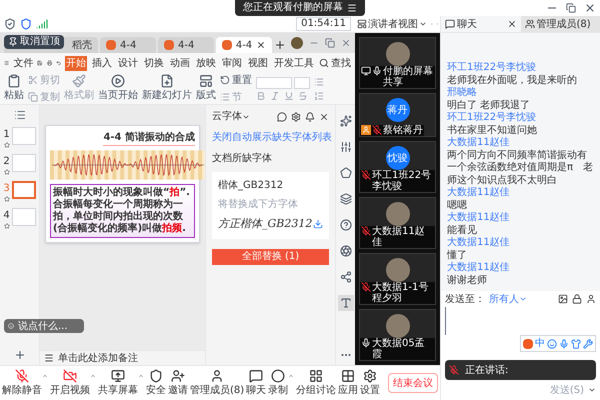 Image resolution: width=600 pixels, height=400 pixels. What do you see at coordinates (408, 77) in the screenshot?
I see `participant-name: 付鹏的屏幕共享` at bounding box center [408, 77].